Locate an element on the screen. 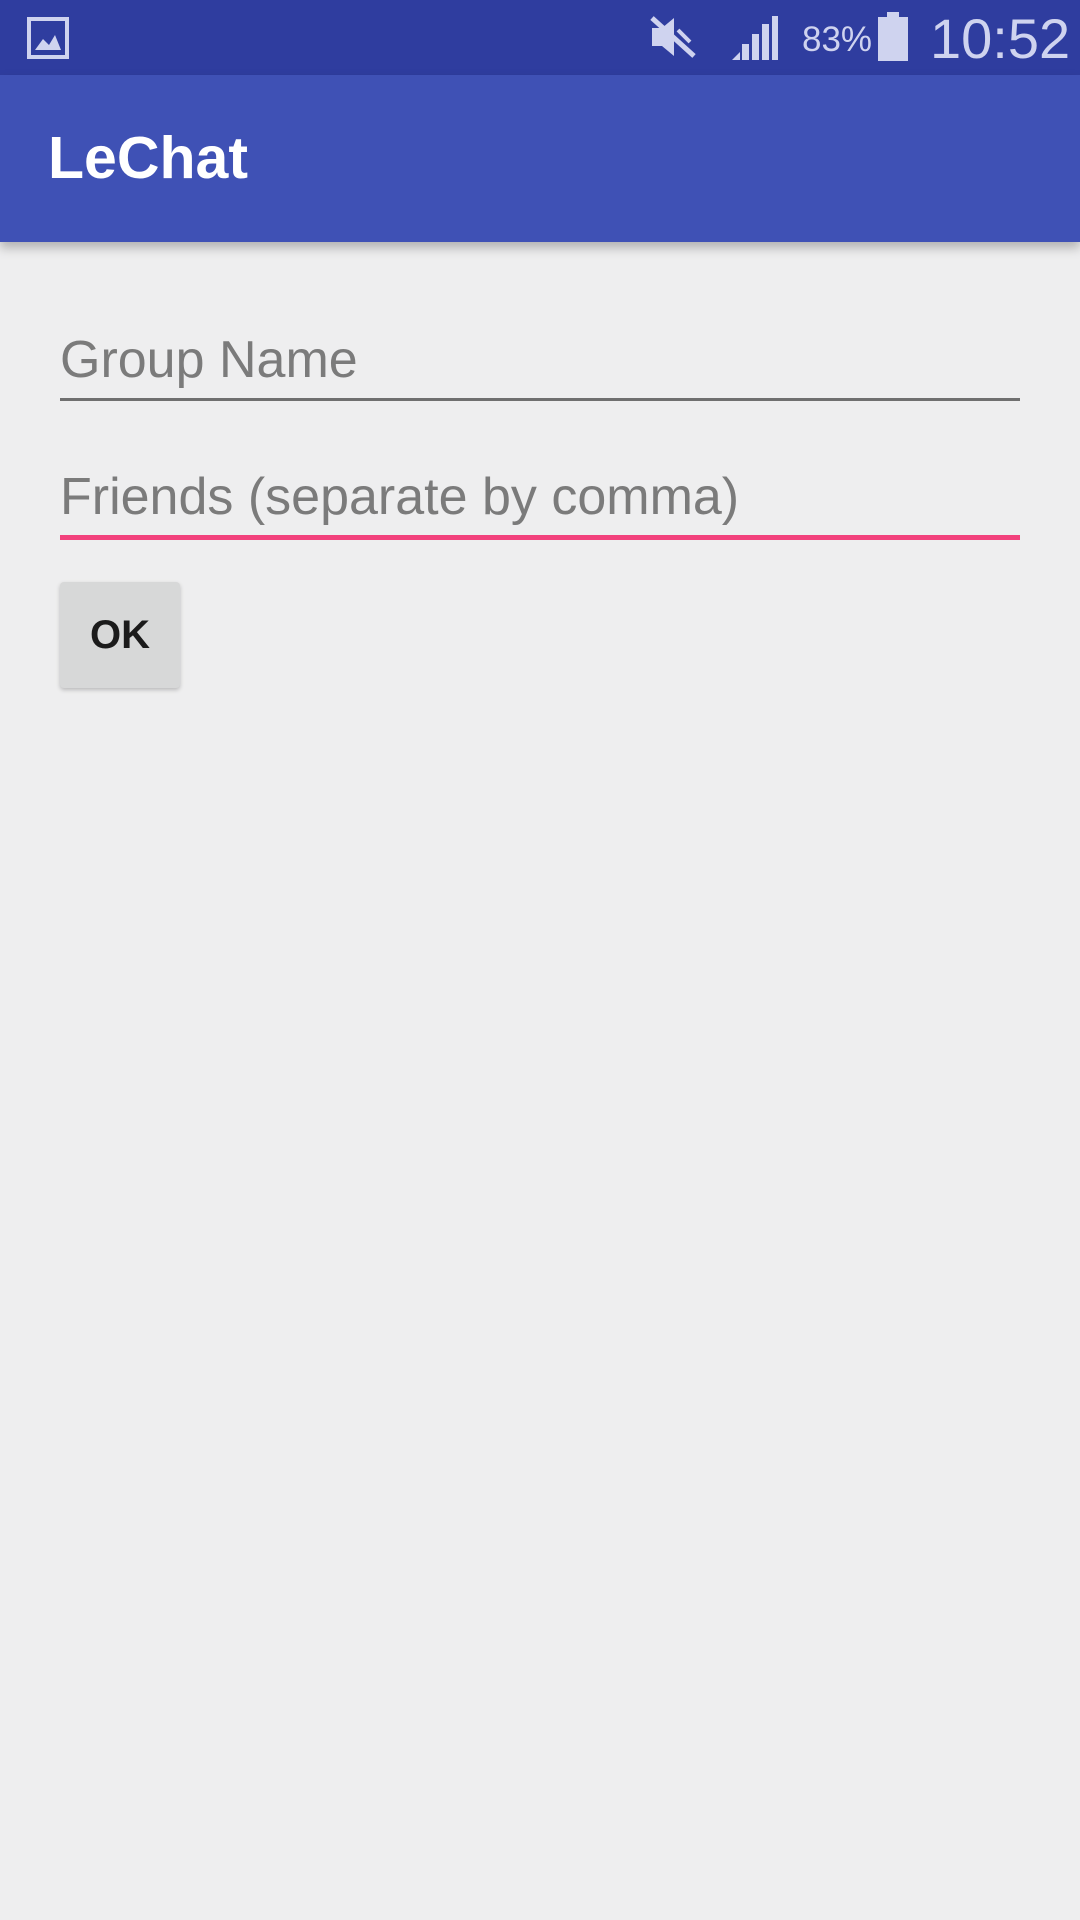  group-name-input is located at coordinates (540, 360).